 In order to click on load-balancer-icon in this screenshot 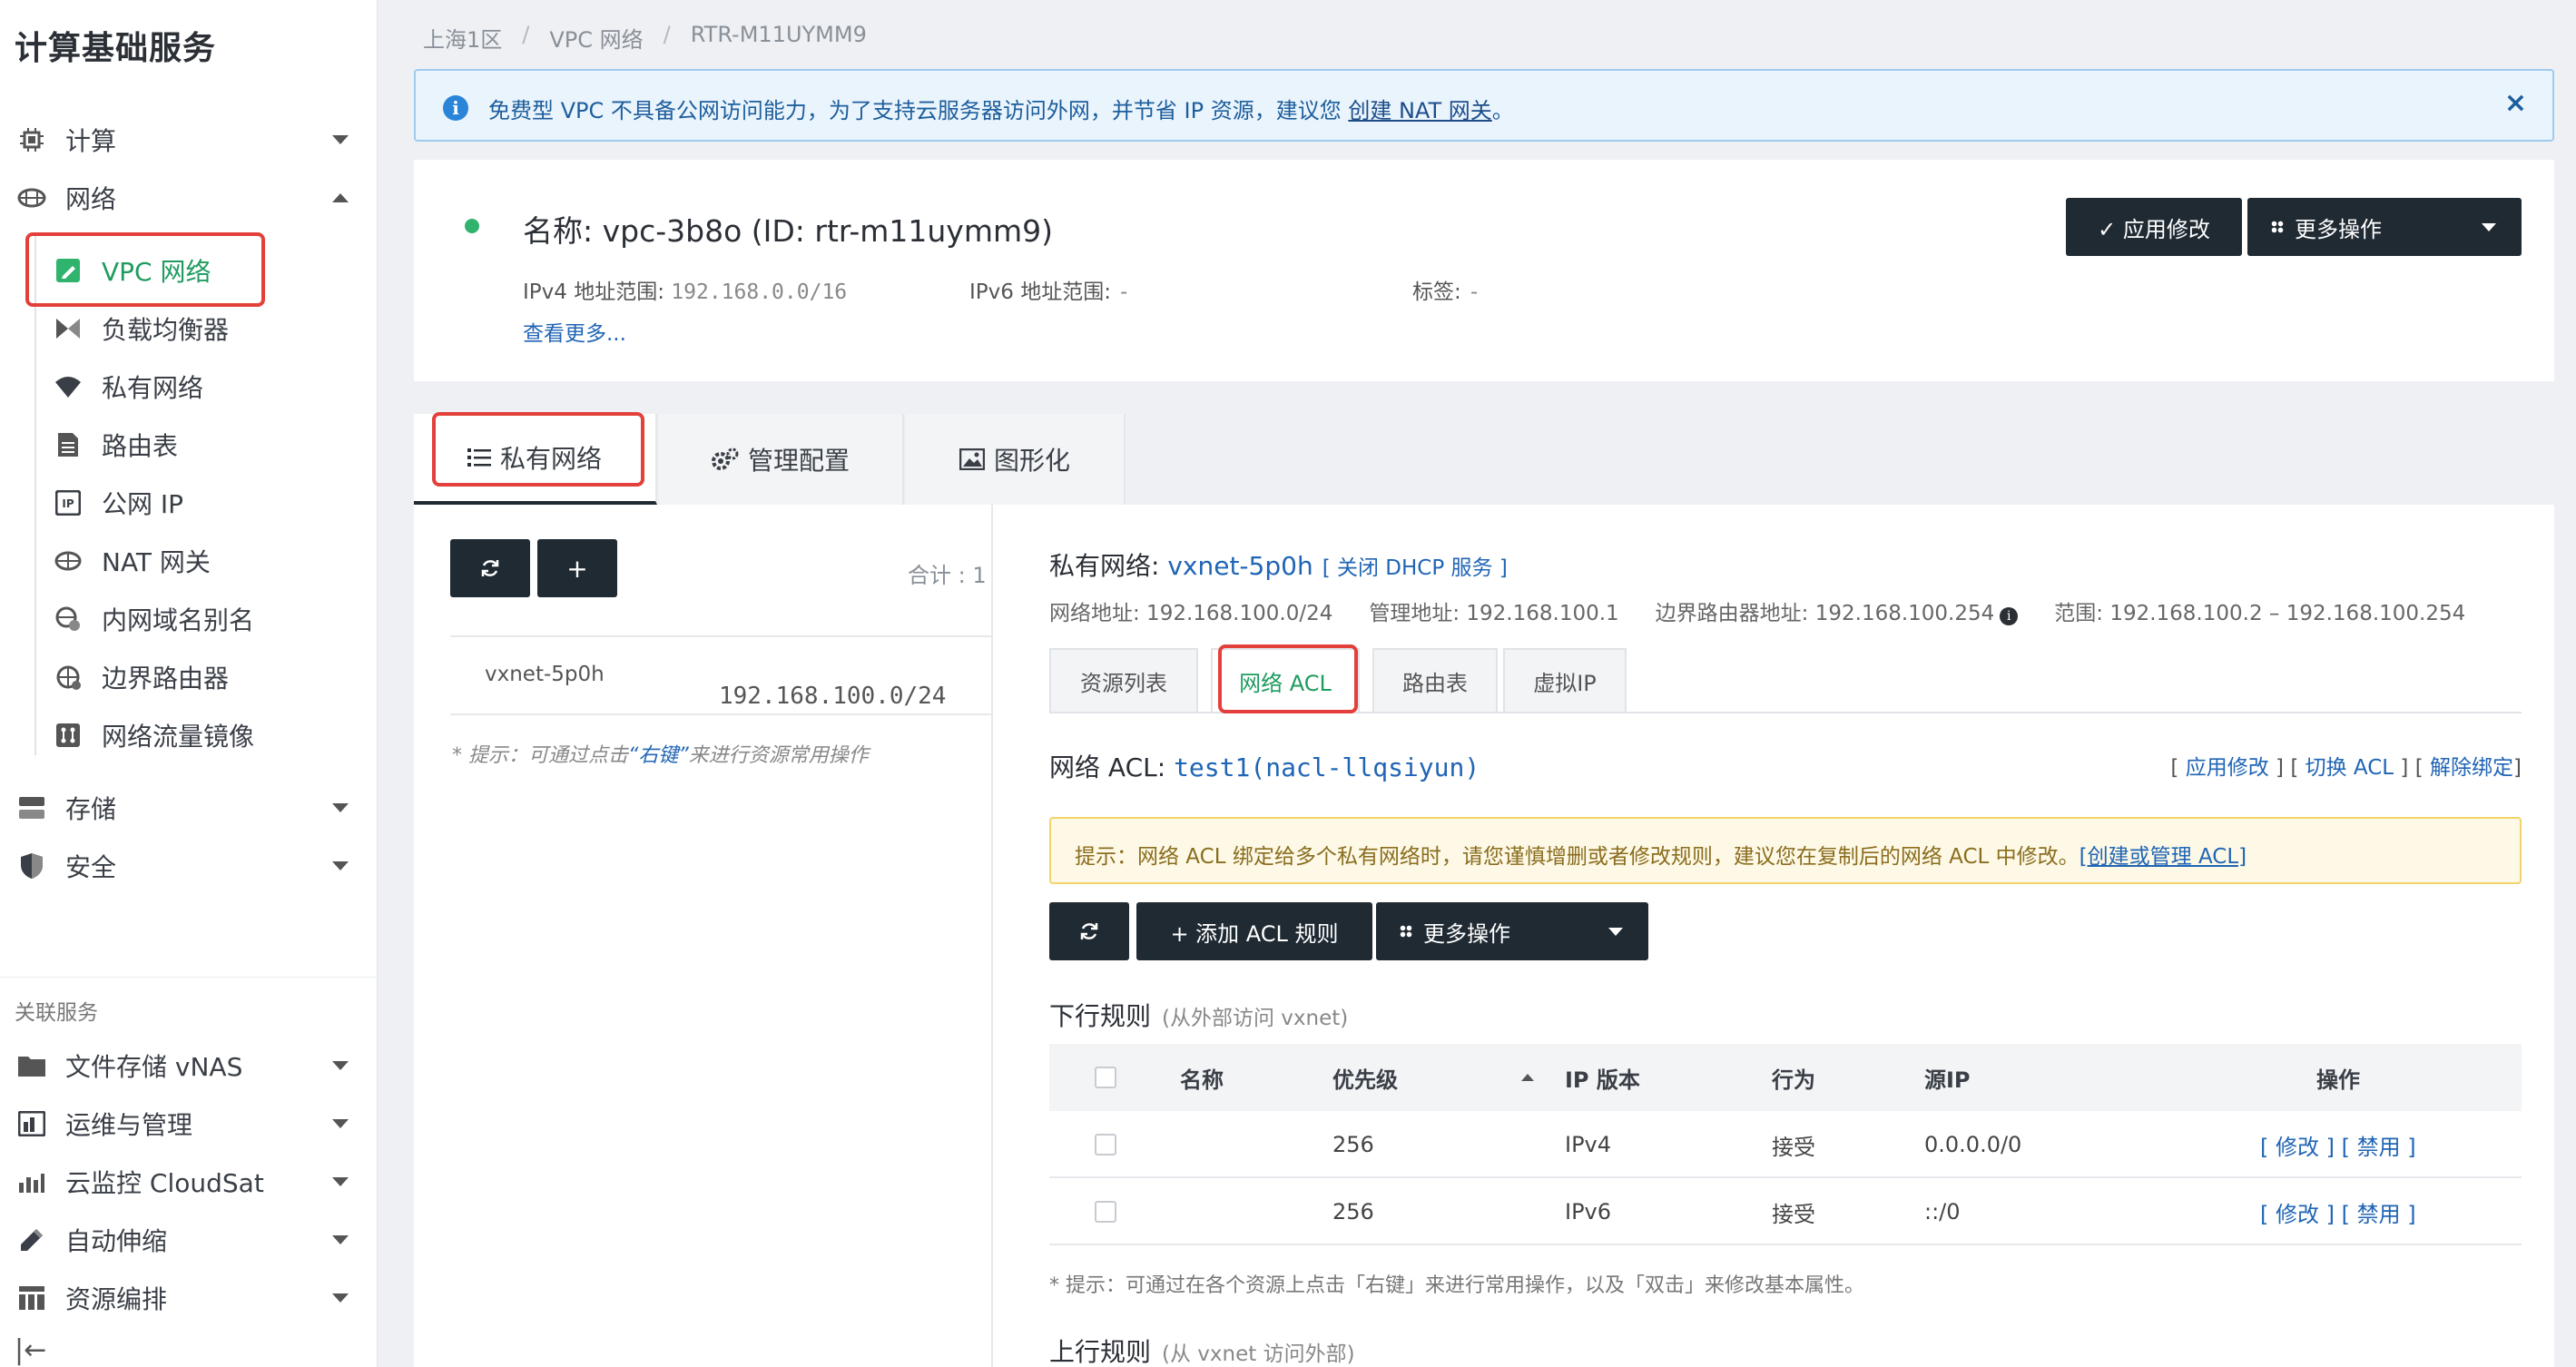, I will do `click(68, 328)`.